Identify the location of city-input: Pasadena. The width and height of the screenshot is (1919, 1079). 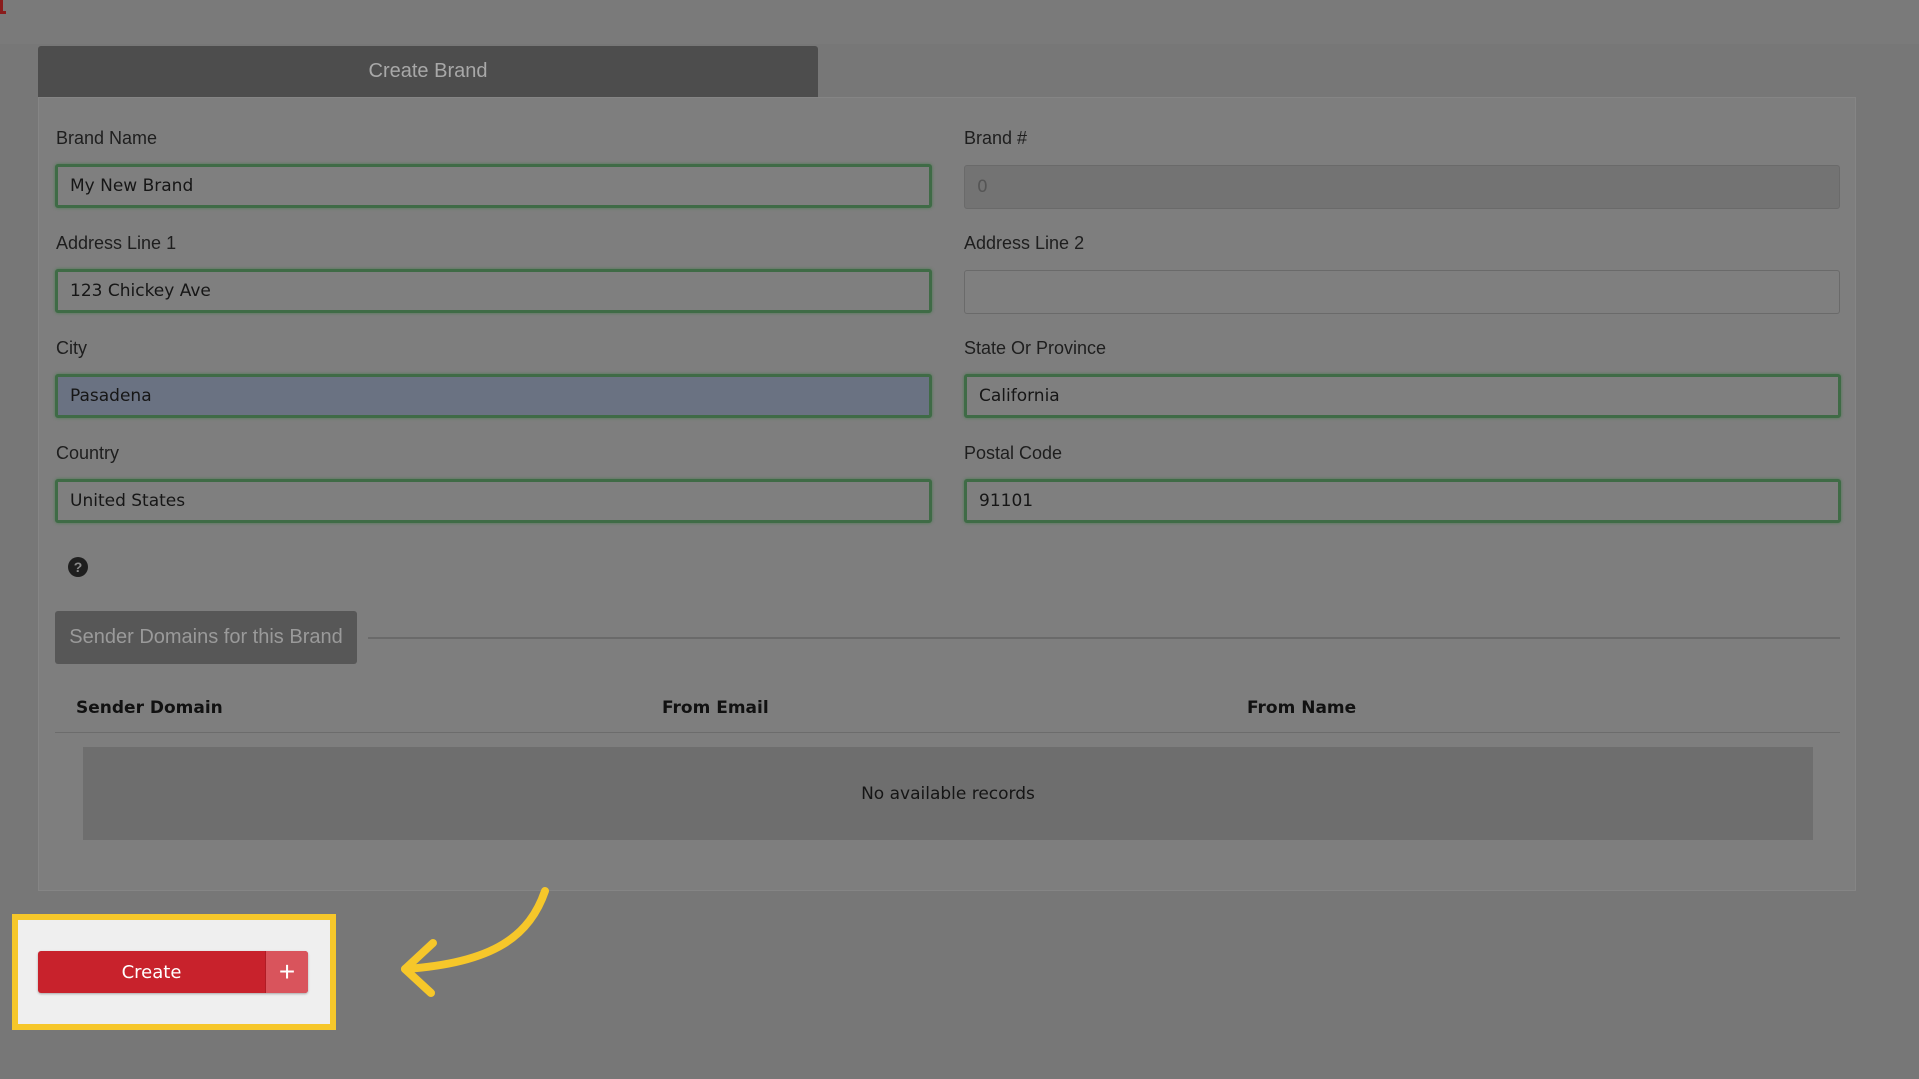
(493, 396).